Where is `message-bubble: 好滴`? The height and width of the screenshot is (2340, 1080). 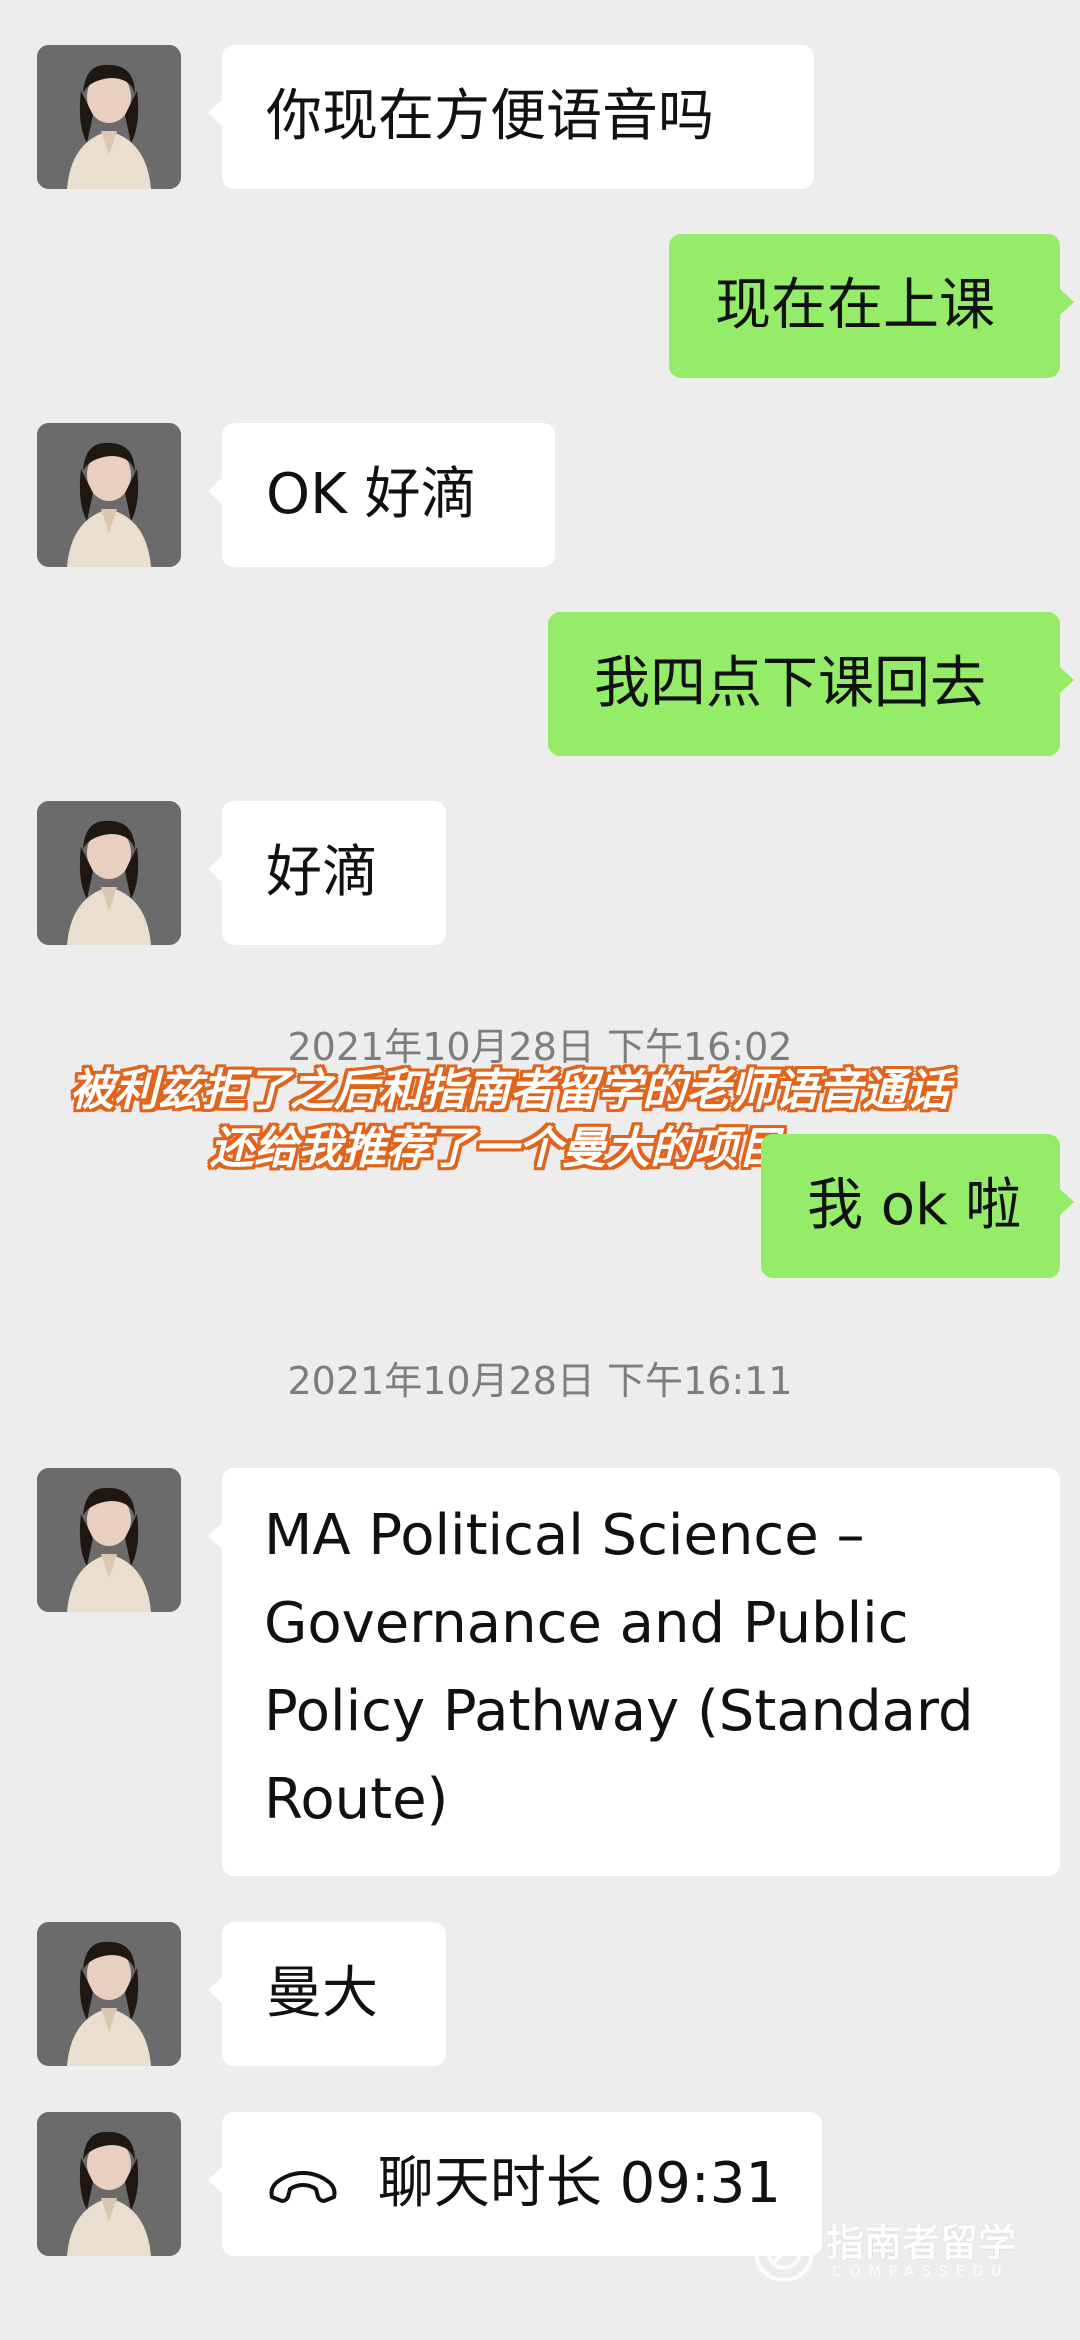 message-bubble: 好滴 is located at coordinates (327, 873).